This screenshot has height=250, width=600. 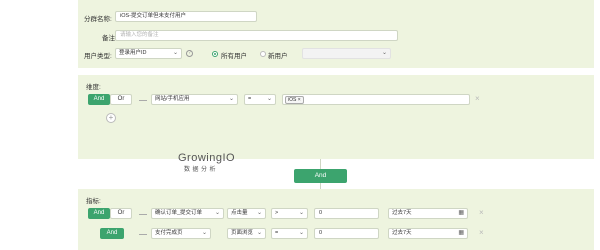 I want to click on logo-main-text: GrowingIO, so click(x=207, y=158).